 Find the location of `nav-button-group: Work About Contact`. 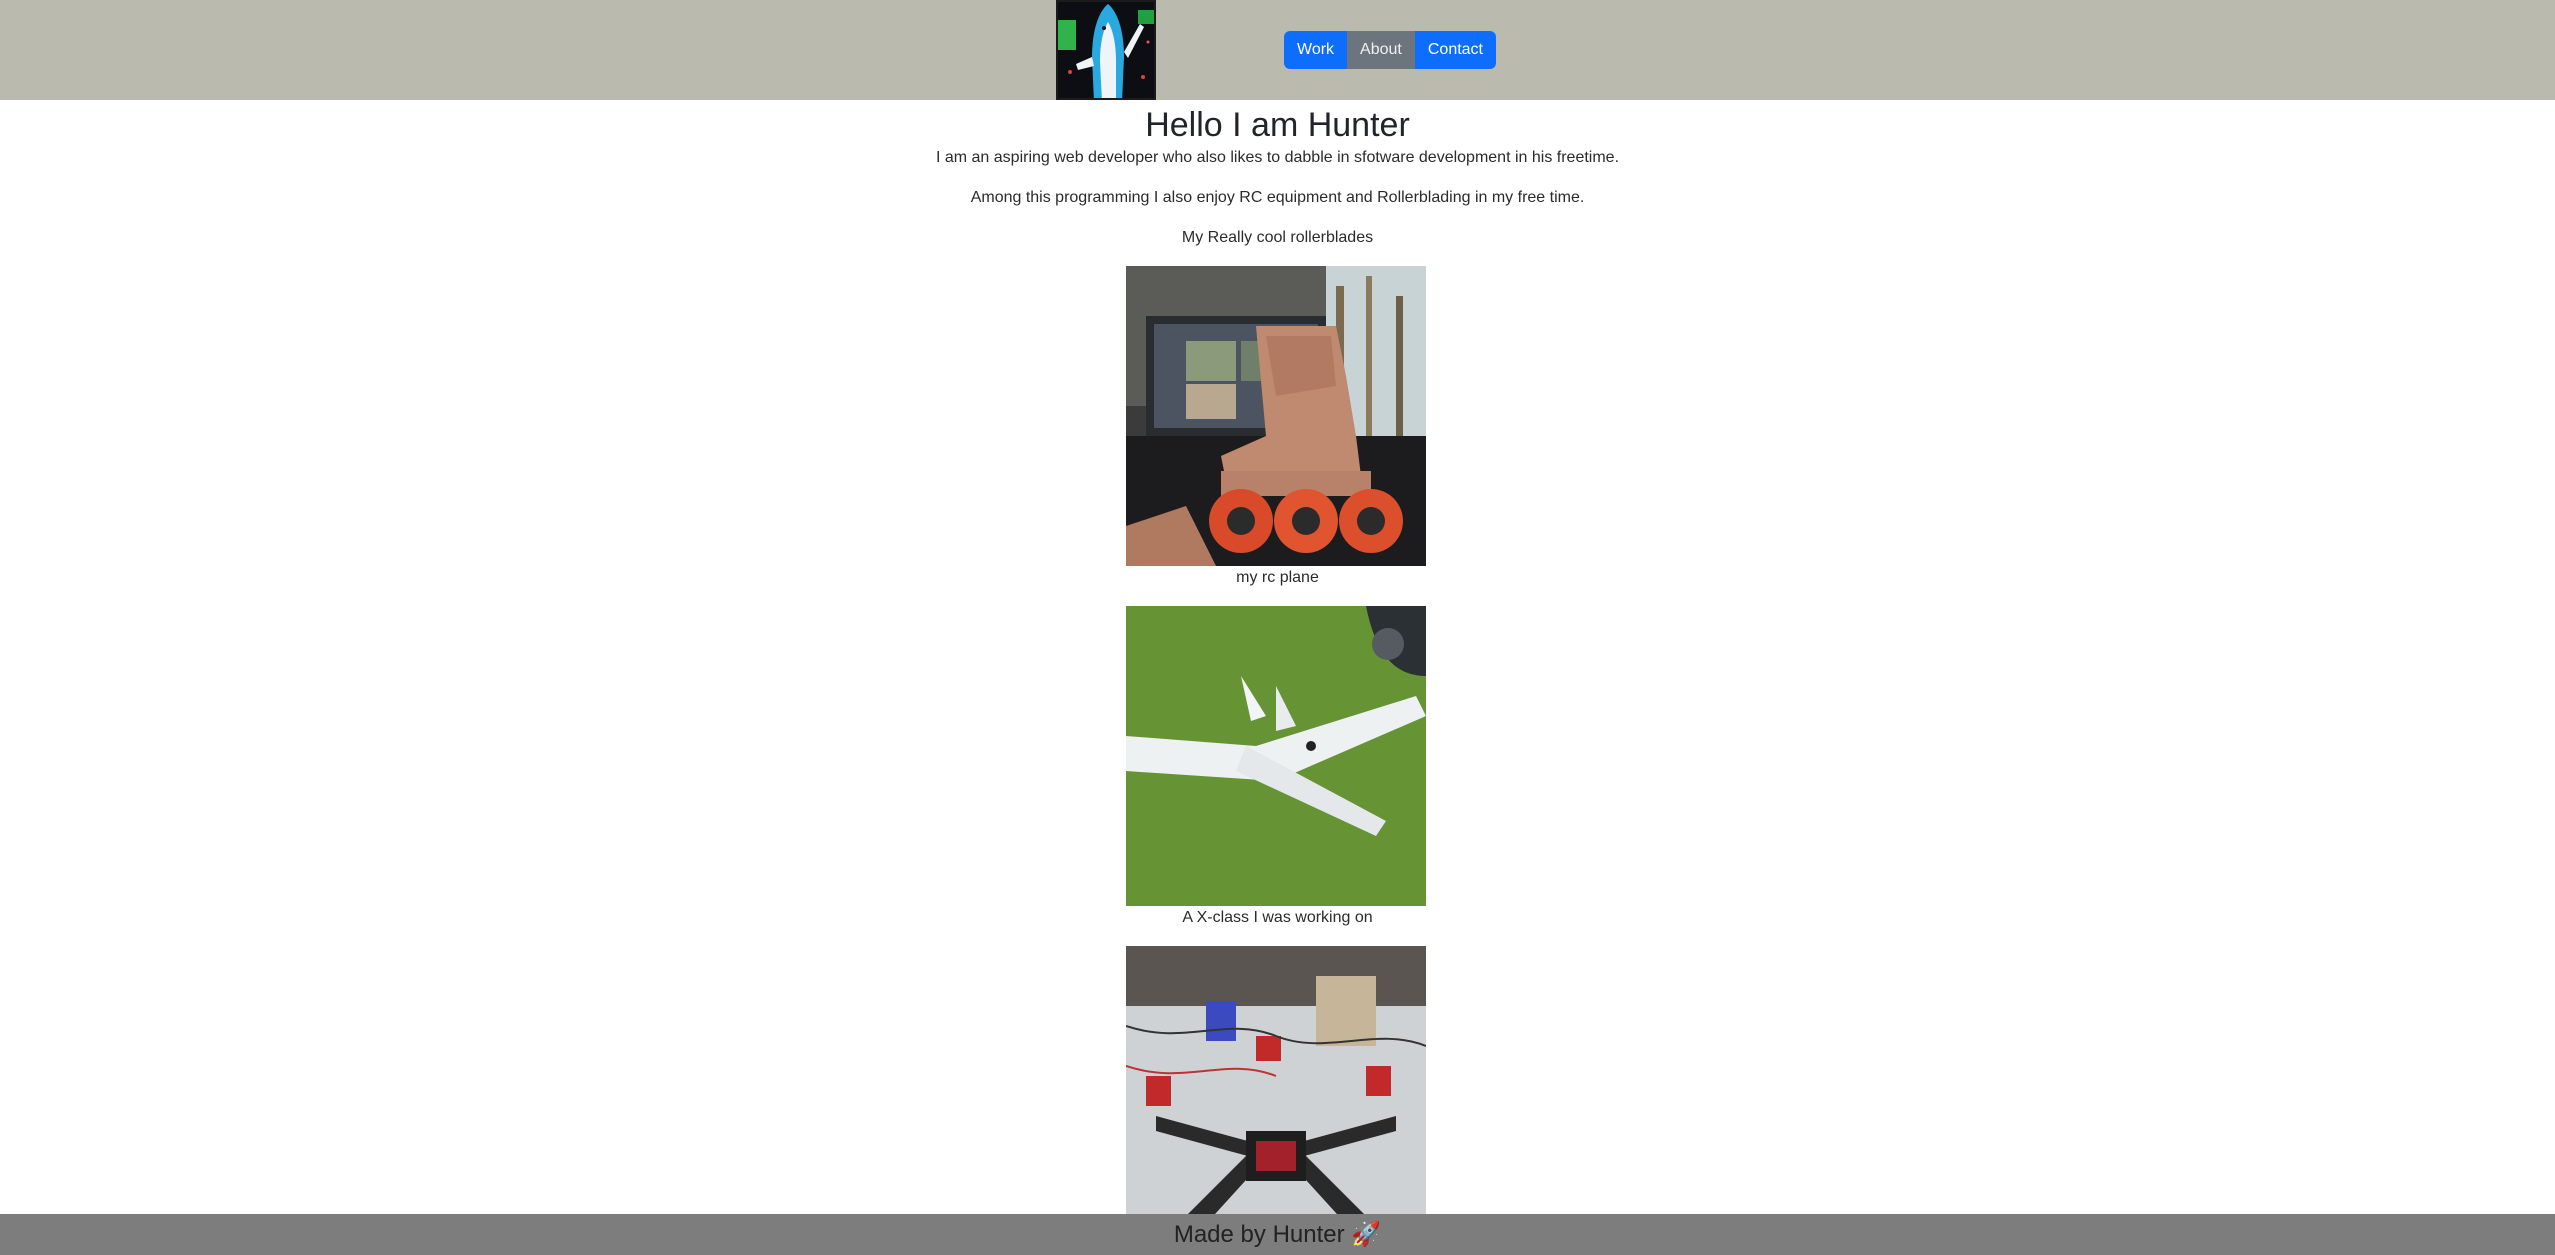

nav-button-group: Work About Contact is located at coordinates (1390, 50).